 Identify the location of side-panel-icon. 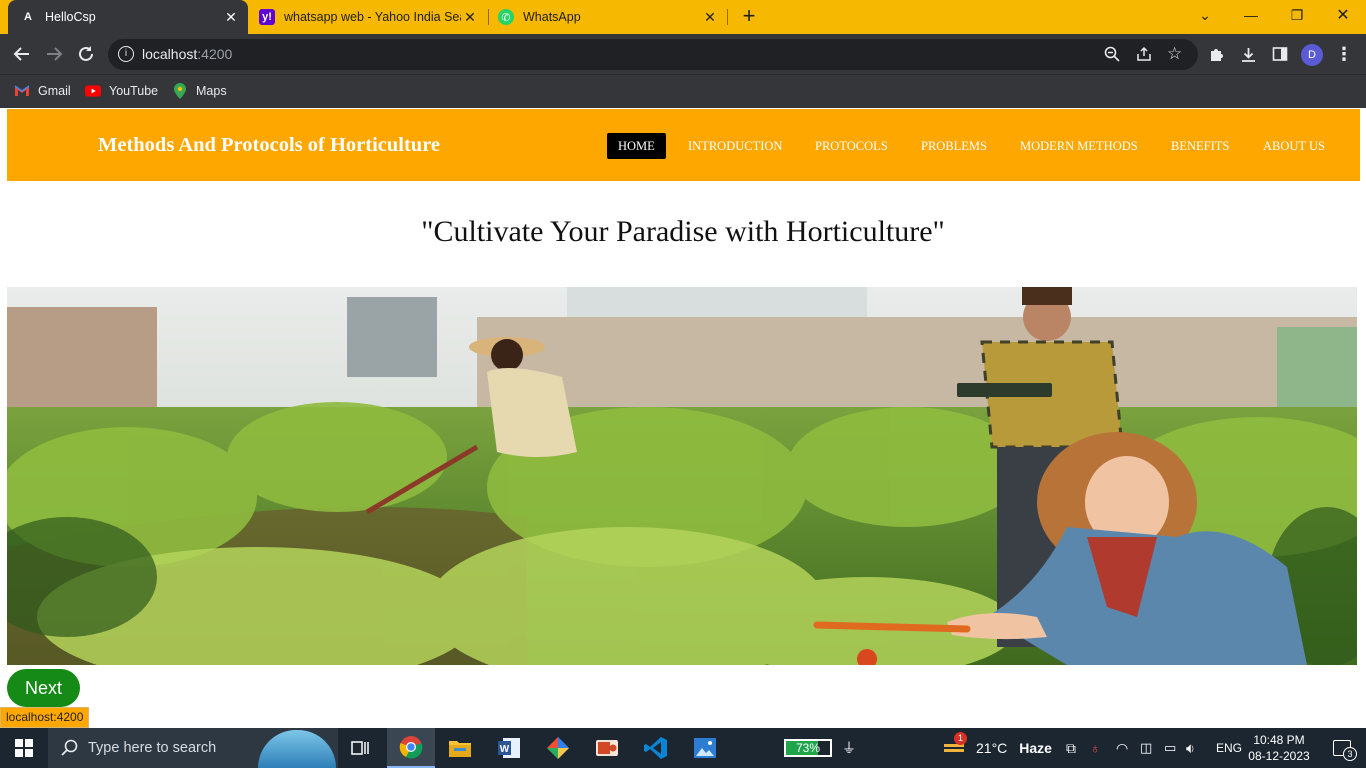
(1280, 54).